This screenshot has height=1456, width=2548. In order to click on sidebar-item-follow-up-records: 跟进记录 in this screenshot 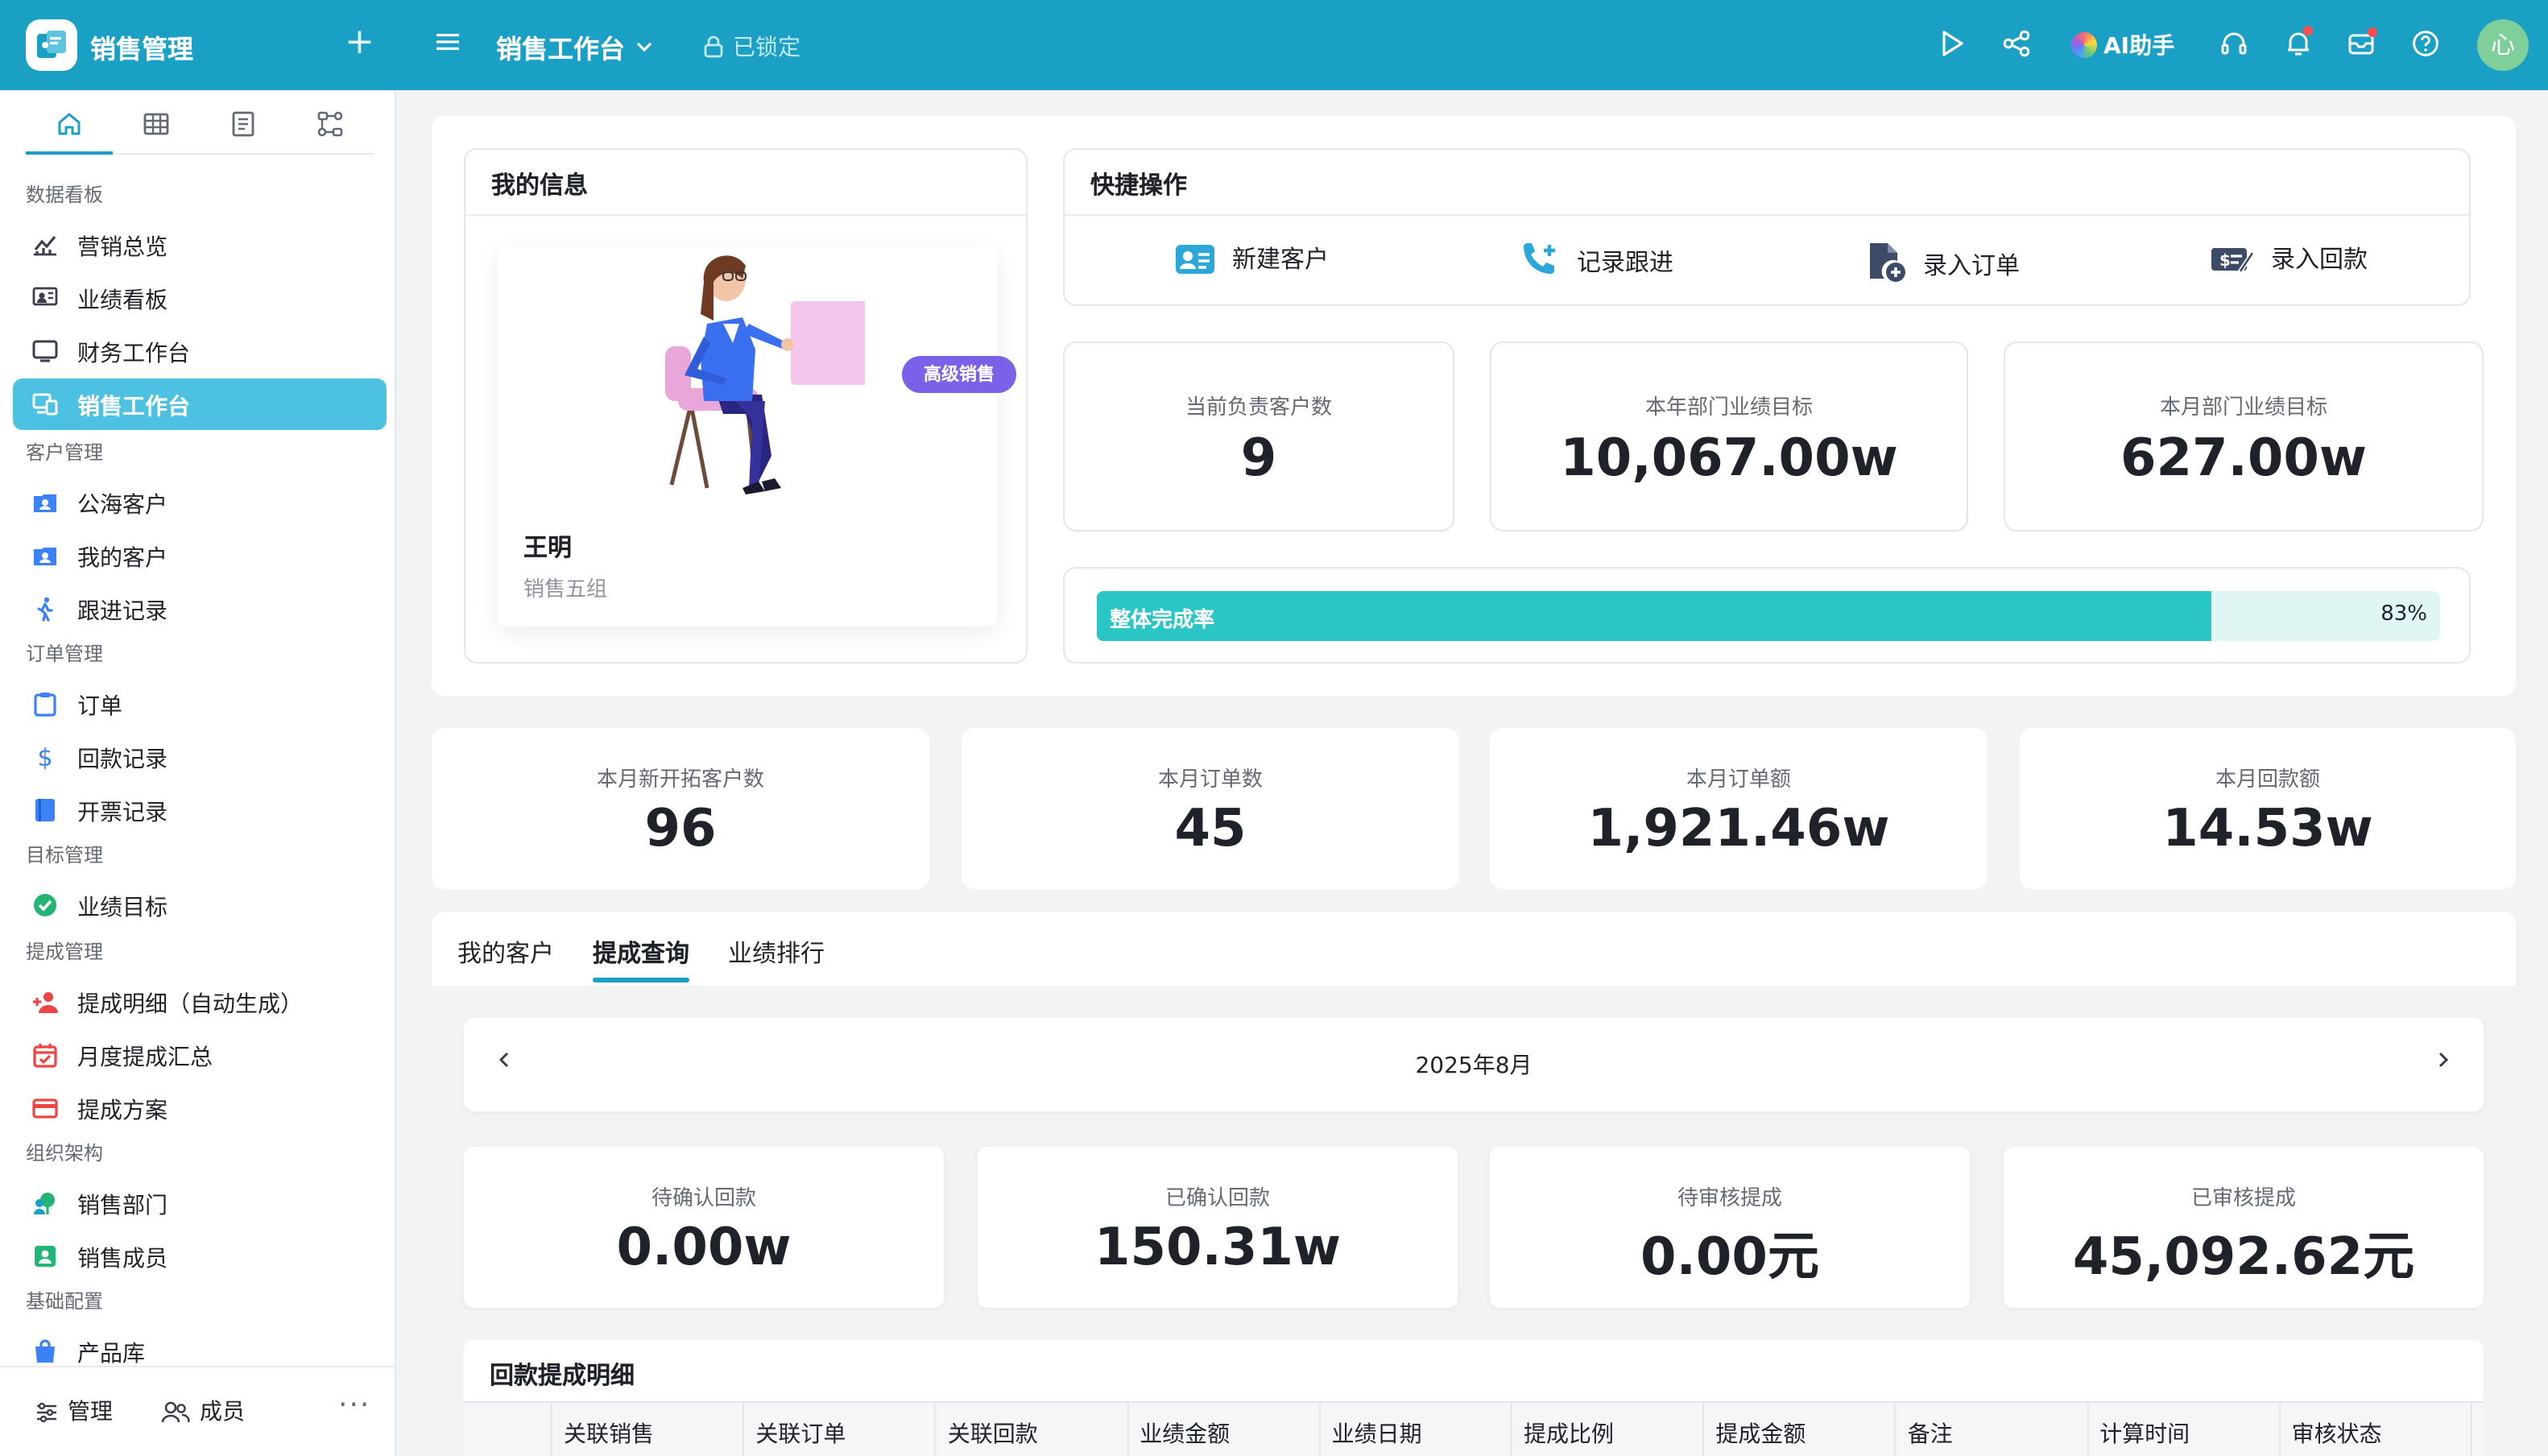, I will do `click(200, 609)`.